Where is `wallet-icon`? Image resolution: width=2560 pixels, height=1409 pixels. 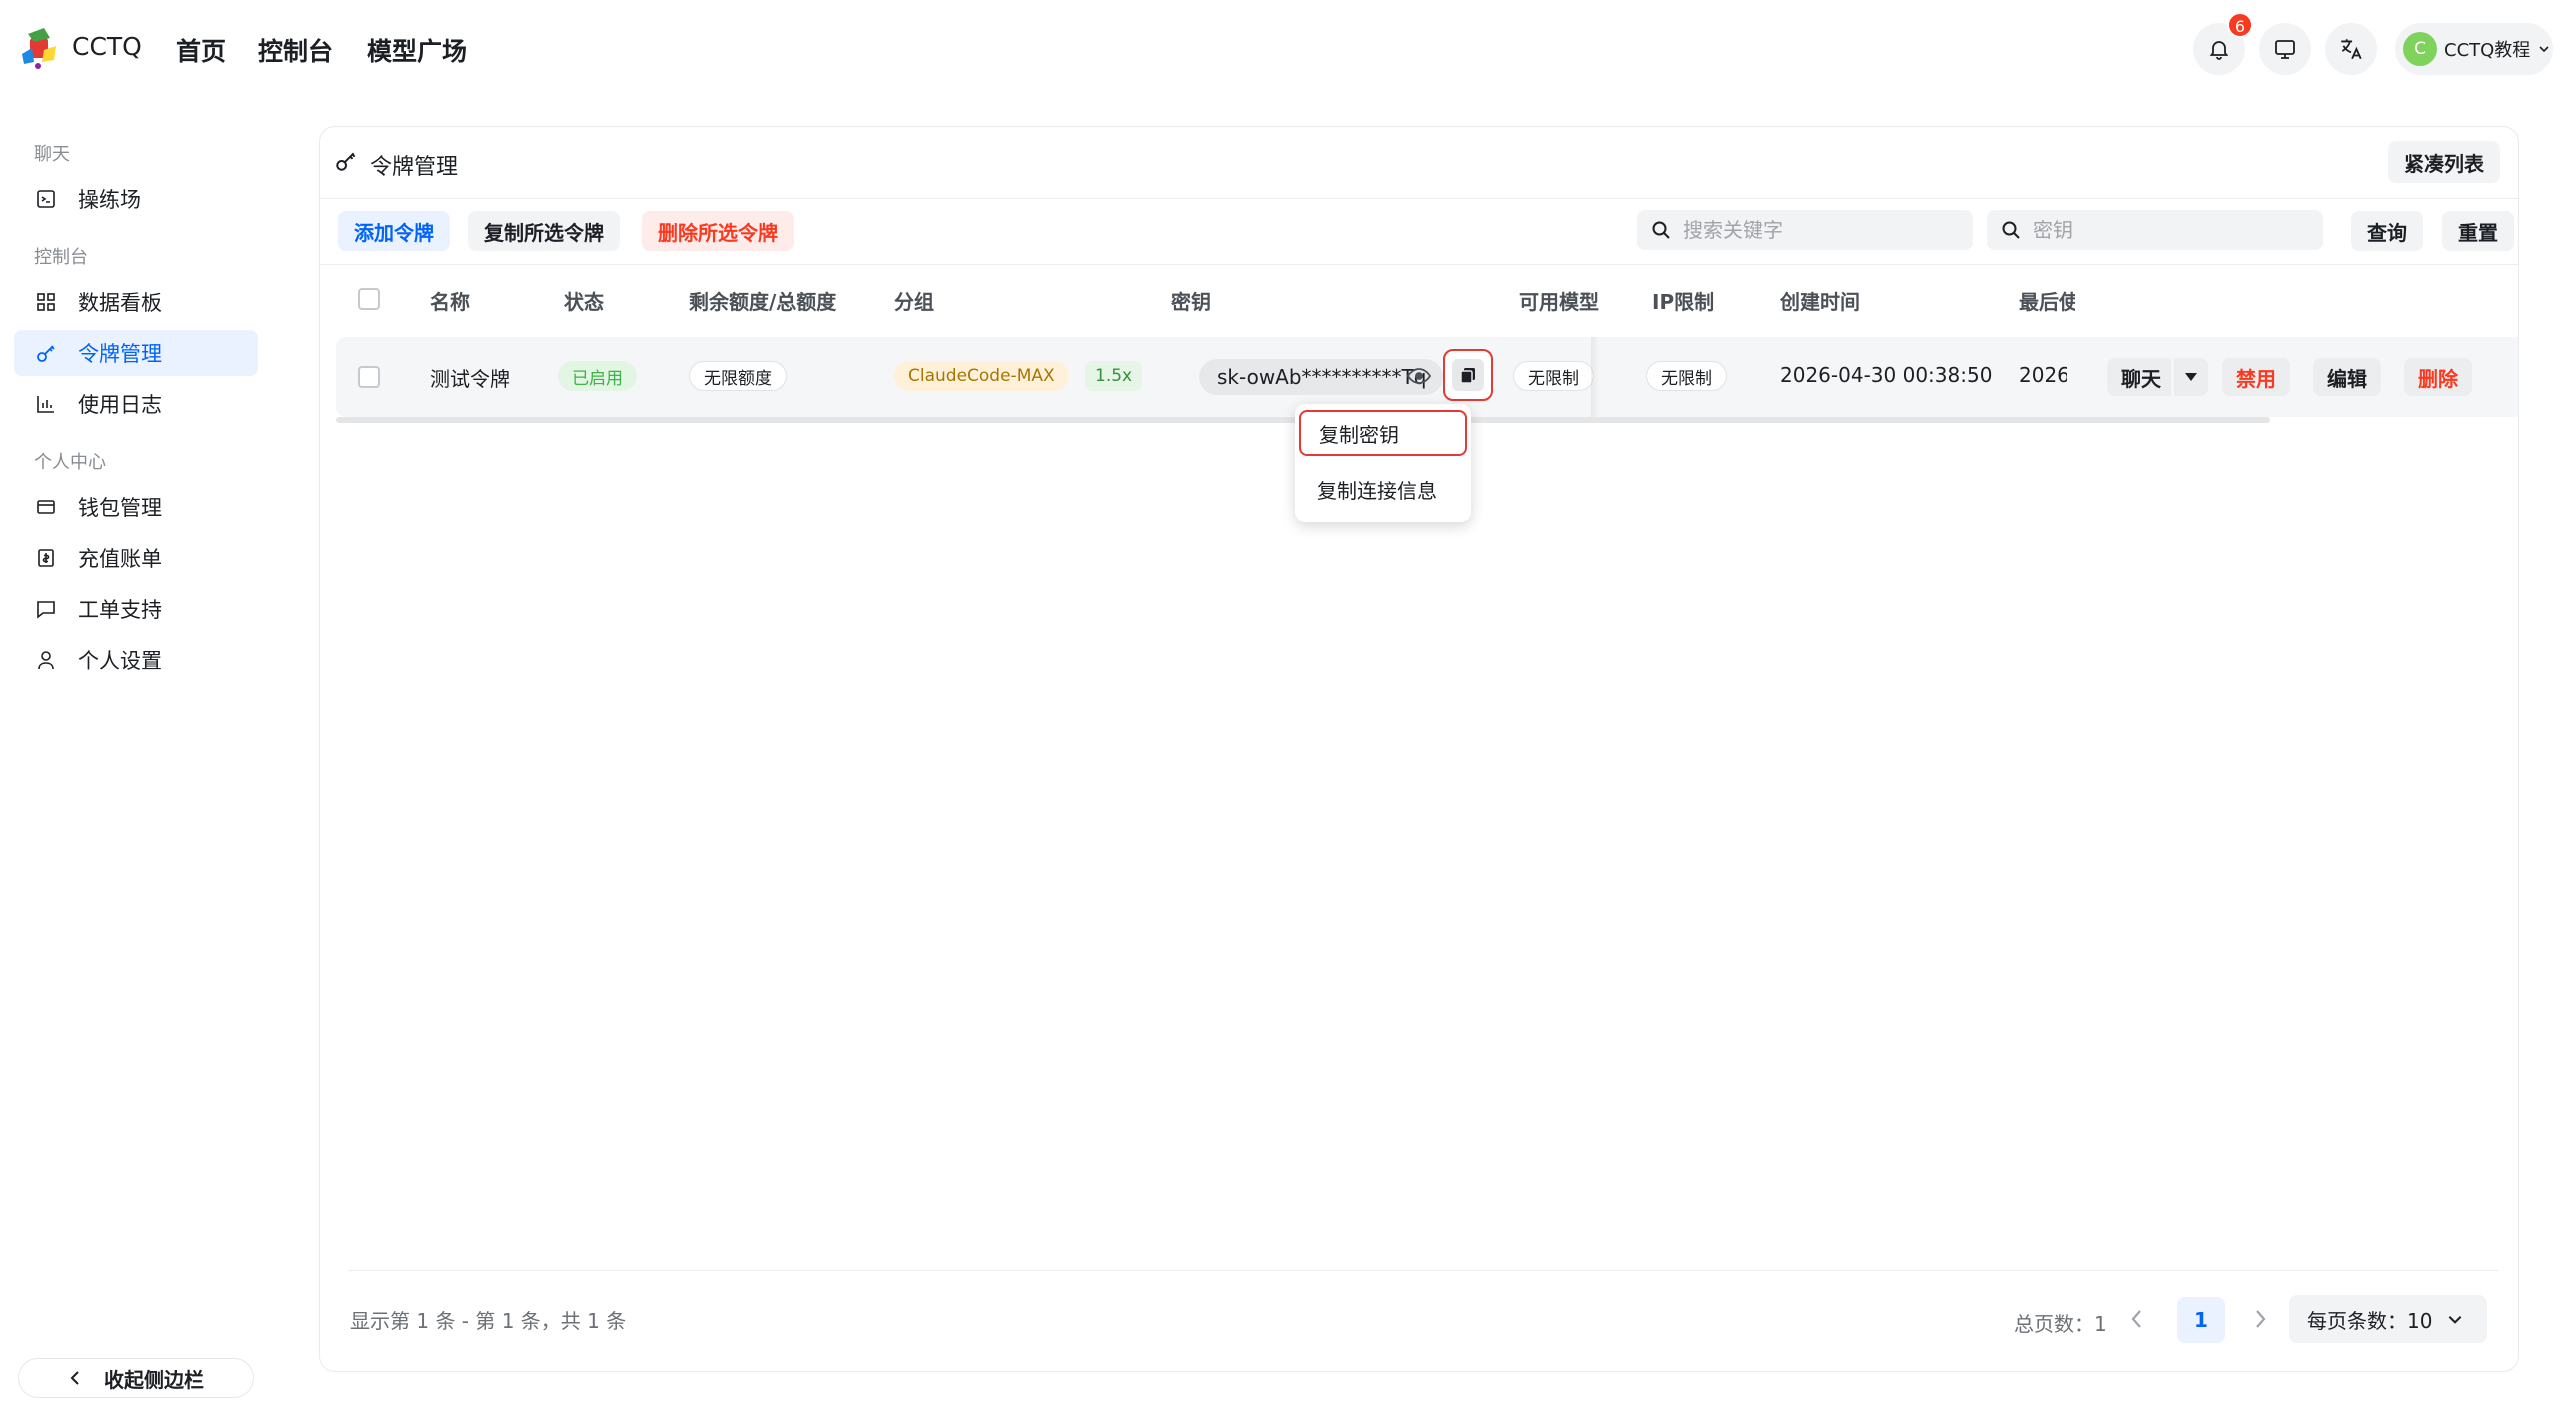
wallet-icon is located at coordinates (46, 507).